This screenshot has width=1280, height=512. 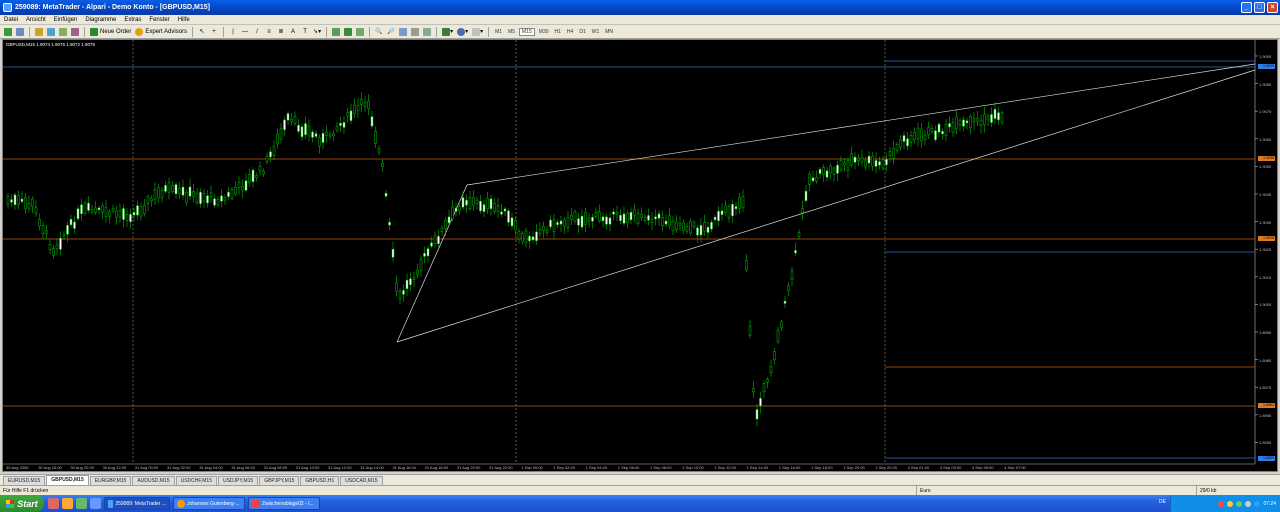 What do you see at coordinates (161, 32) in the screenshot?
I see `expert-advisors-button: Expert Advisors` at bounding box center [161, 32].